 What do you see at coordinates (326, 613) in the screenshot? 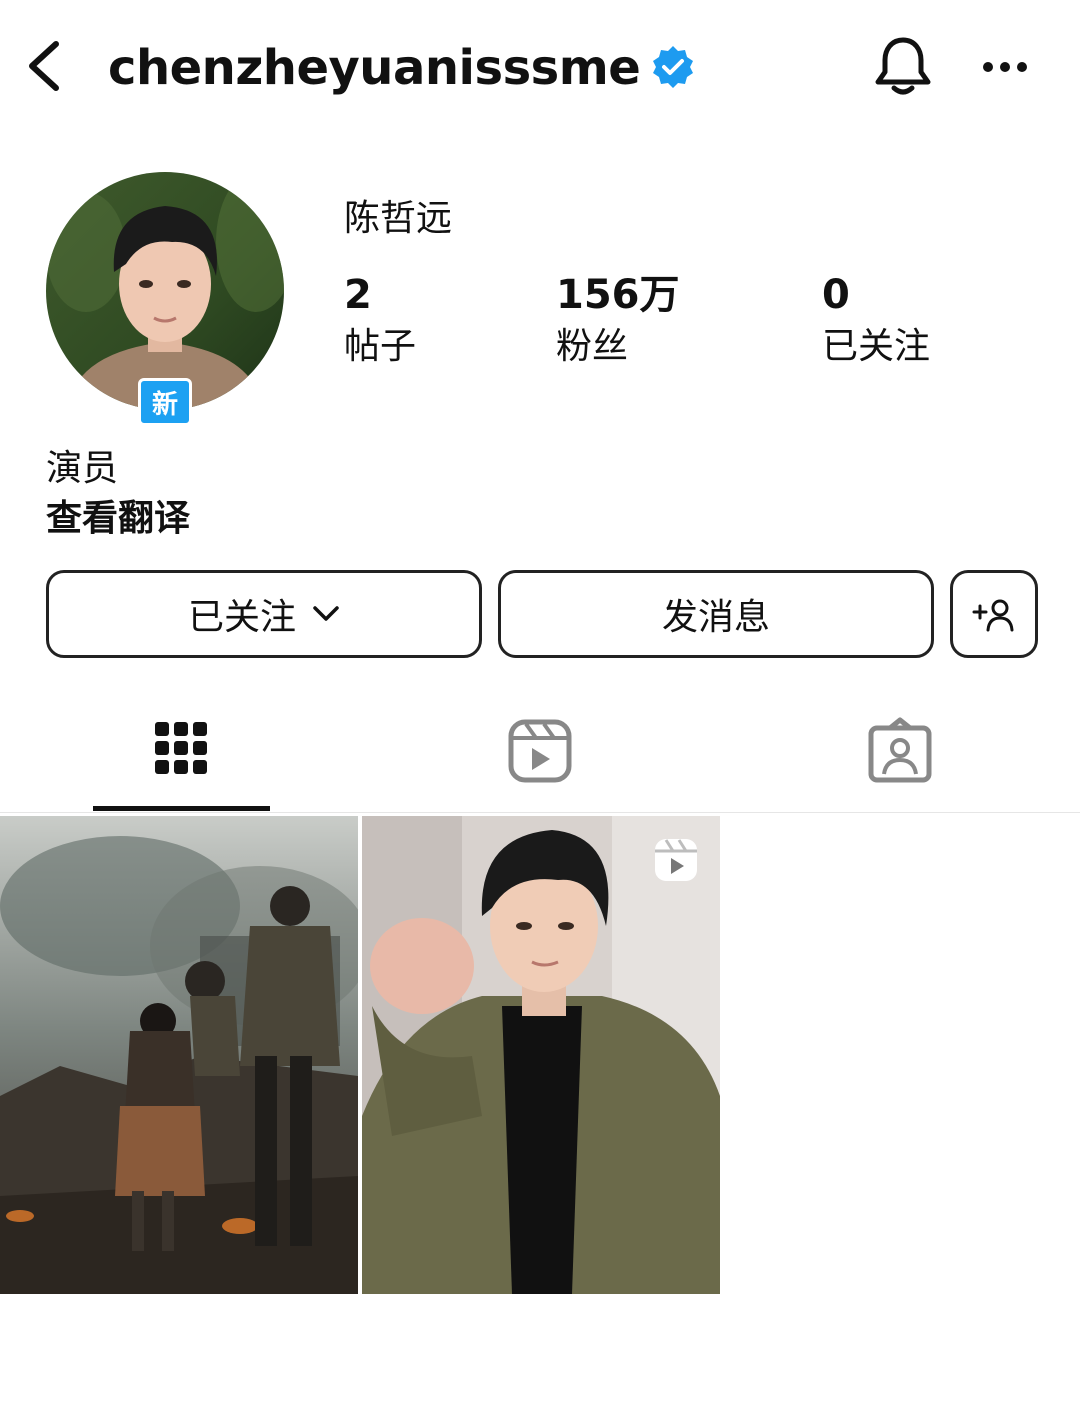
I see `chevron-down-icon` at bounding box center [326, 613].